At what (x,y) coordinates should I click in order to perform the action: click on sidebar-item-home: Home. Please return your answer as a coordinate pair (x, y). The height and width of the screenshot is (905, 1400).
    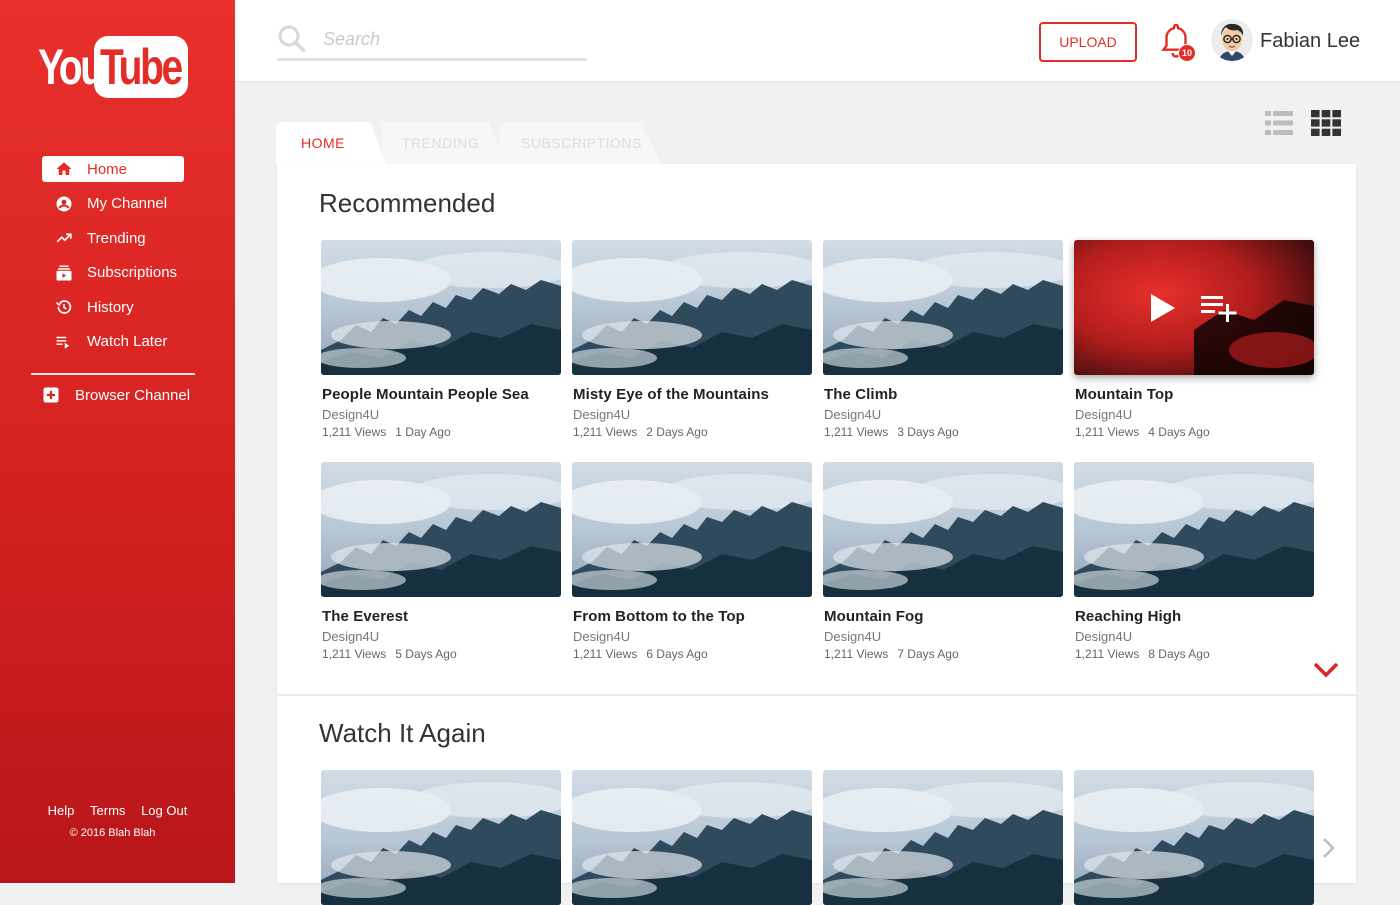
    Looking at the image, I should click on (113, 169).